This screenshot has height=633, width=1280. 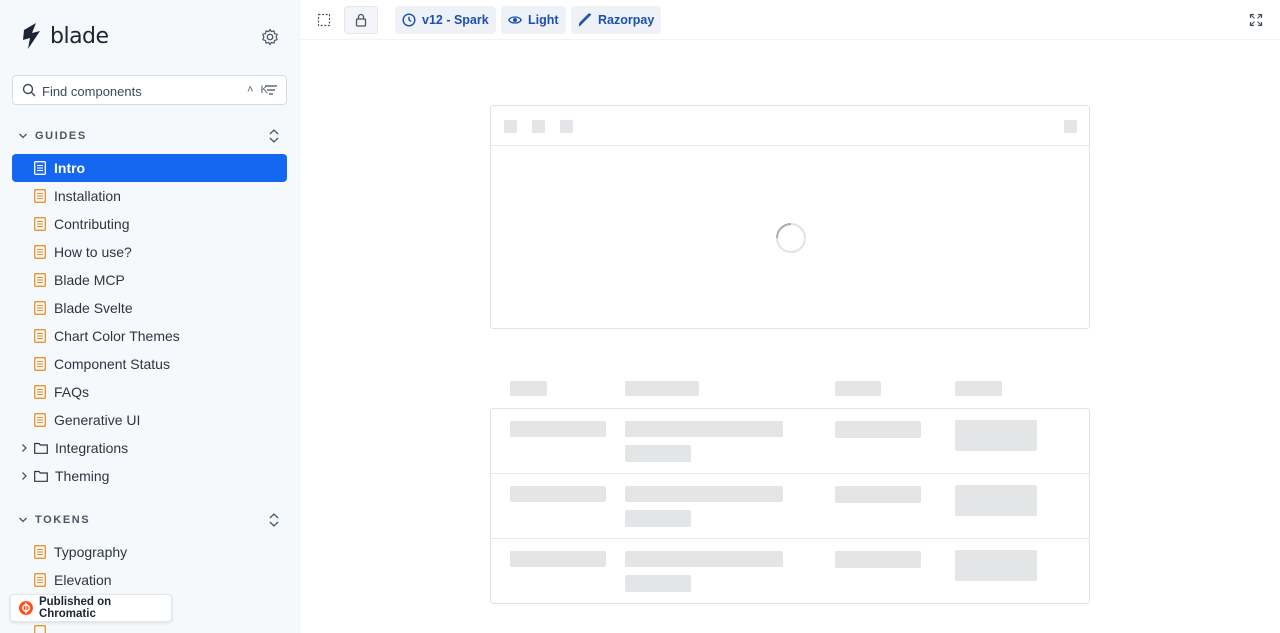 I want to click on sidebar-item-how-to-use: How to use?, so click(x=149, y=252).